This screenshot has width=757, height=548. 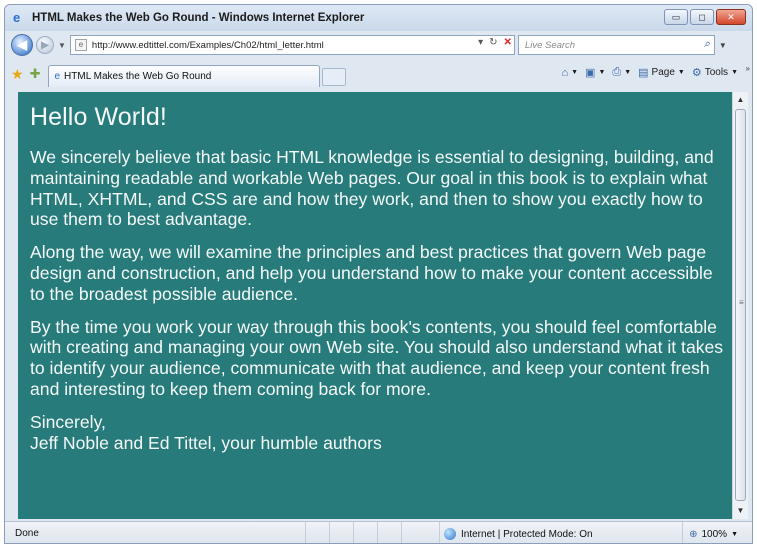 What do you see at coordinates (527, 534) in the screenshot?
I see `zone-label: Internet | Protected Mode: On` at bounding box center [527, 534].